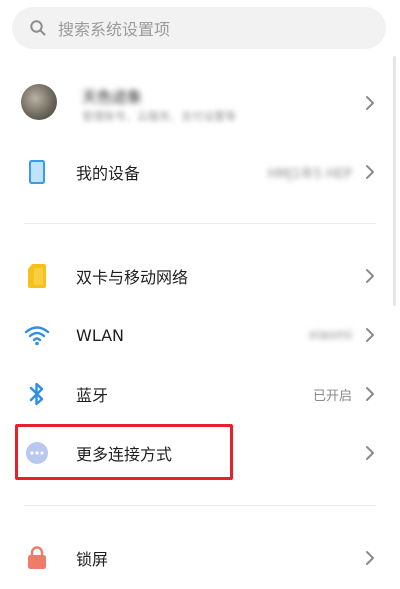  I want to click on highlight-annotation-box, so click(124, 452).